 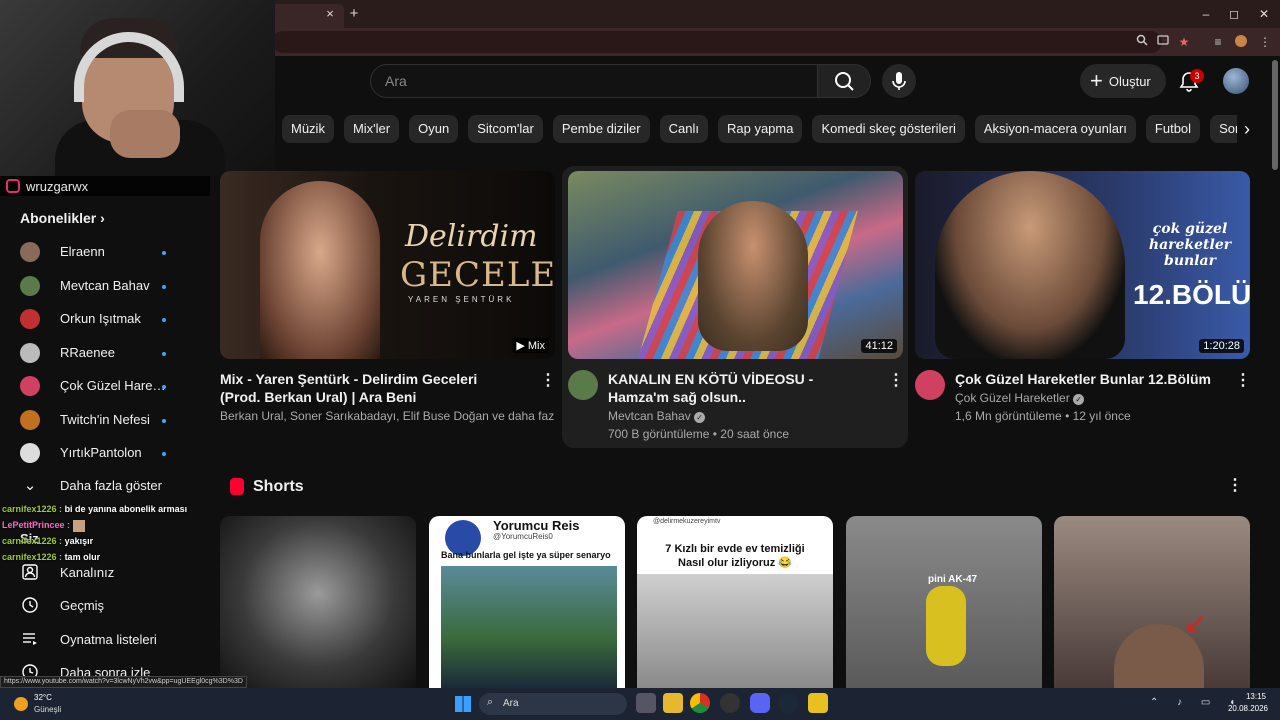 What do you see at coordinates (371, 129) in the screenshot?
I see `category-chip: Mix'ler` at bounding box center [371, 129].